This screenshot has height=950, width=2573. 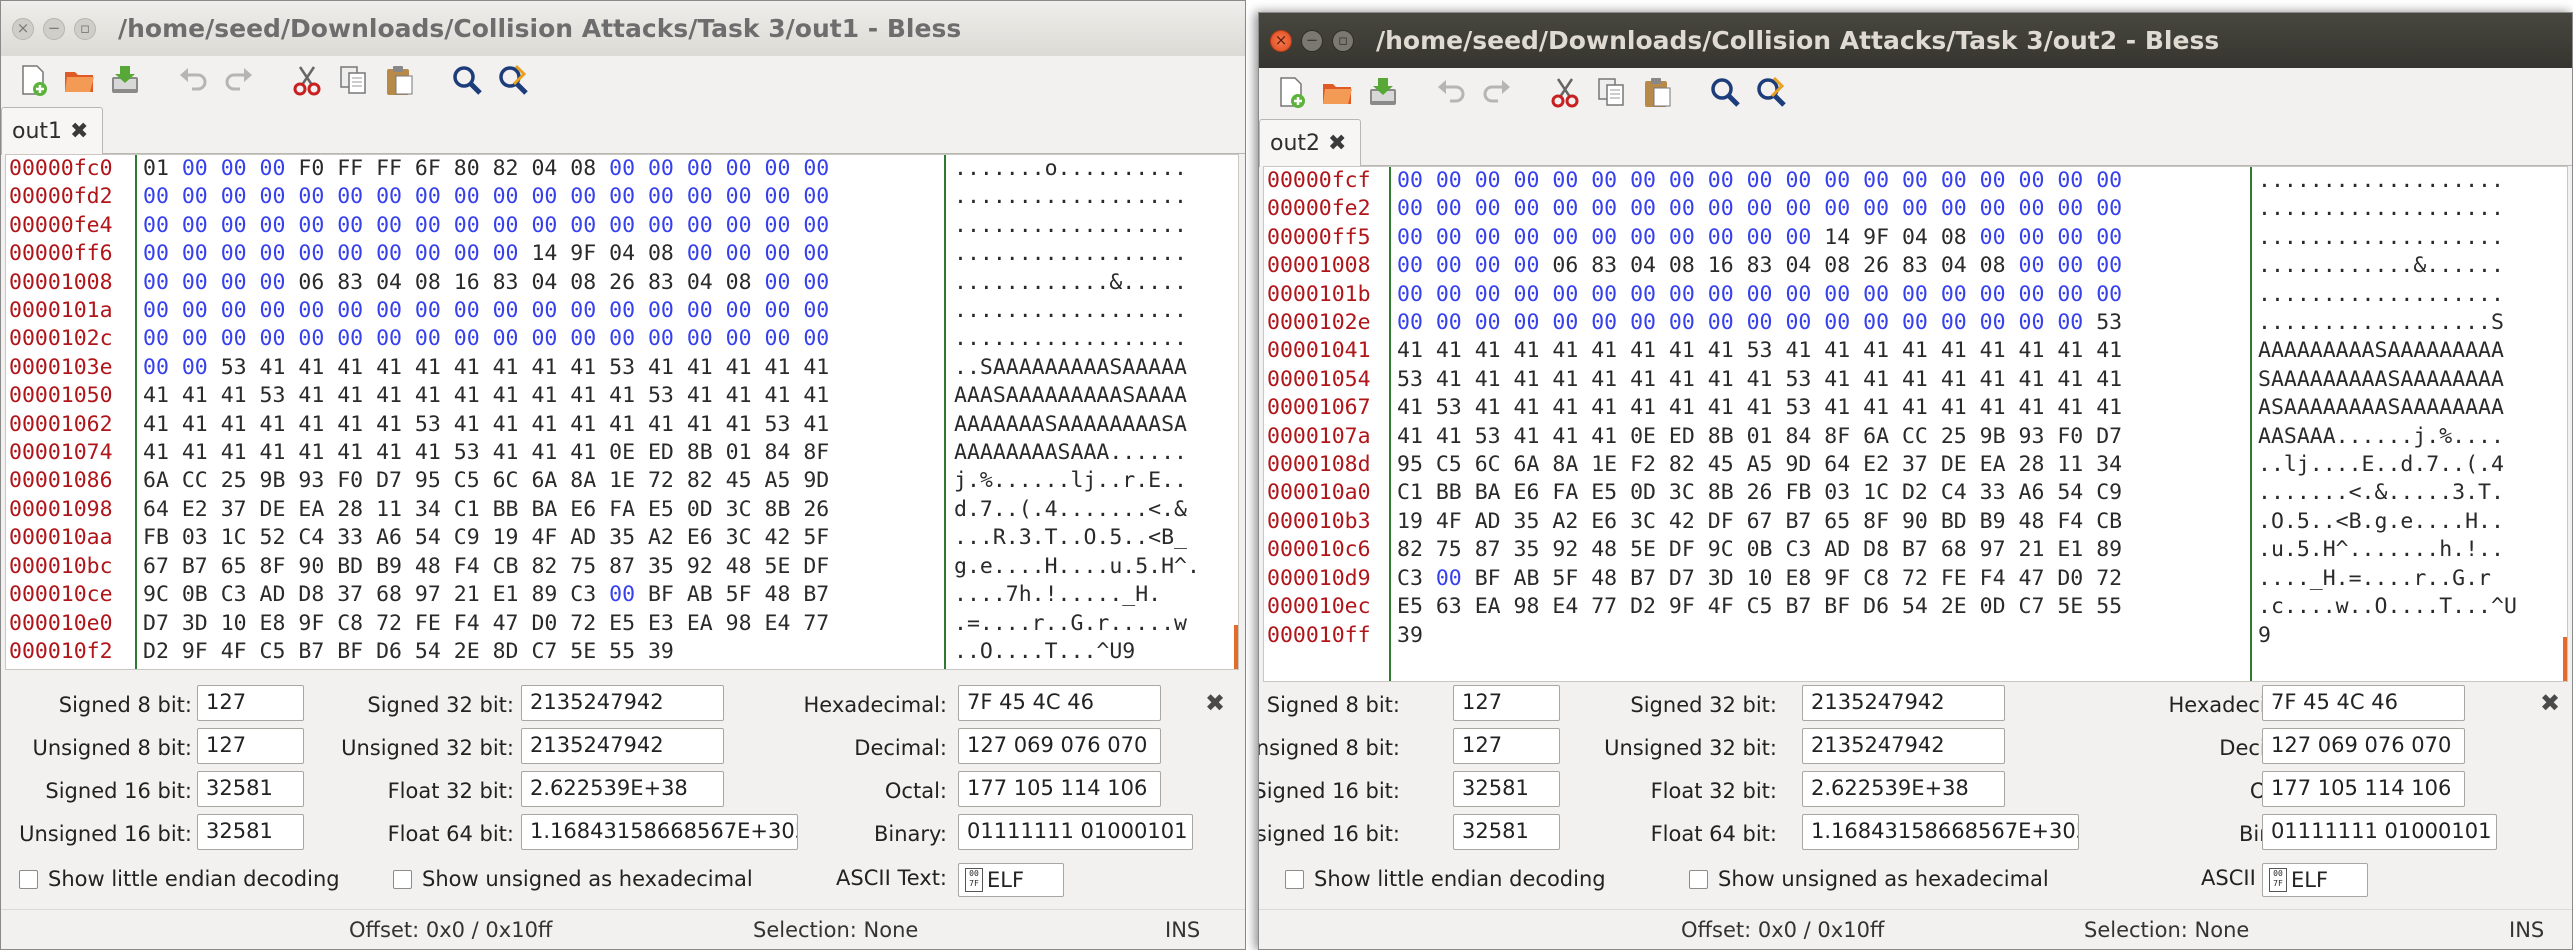 I want to click on hex-byte: 10, so click(x=234, y=623).